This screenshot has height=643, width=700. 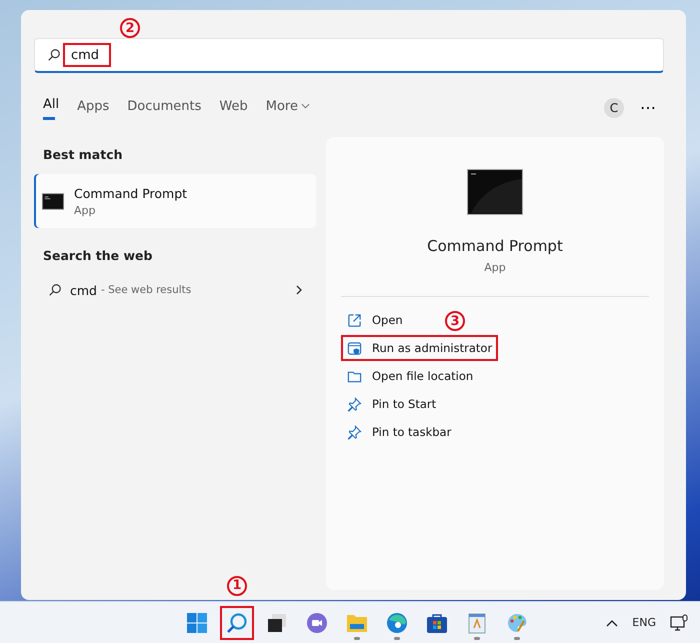 I want to click on language-indicator: ENG, so click(x=644, y=622).